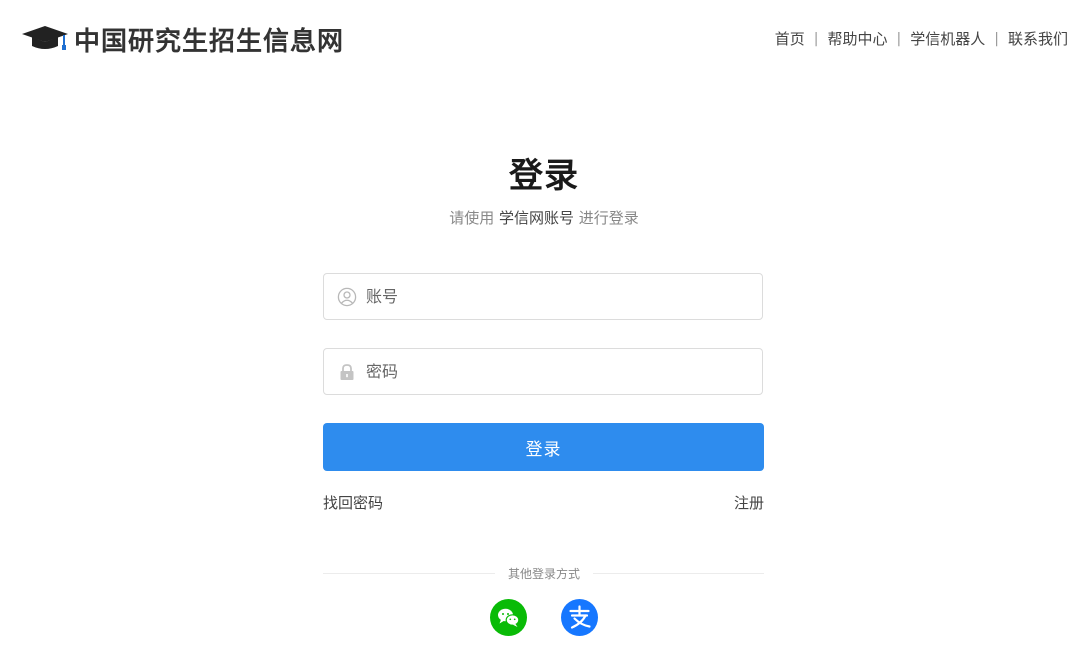 The height and width of the screenshot is (647, 1080). What do you see at coordinates (544, 176) in the screenshot?
I see `login-title: 登录` at bounding box center [544, 176].